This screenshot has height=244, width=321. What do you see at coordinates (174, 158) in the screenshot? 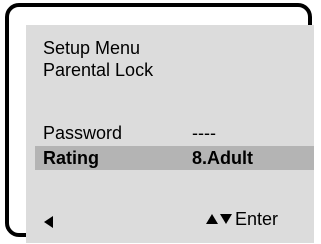
I see `rating-row: Rating 8.Adult` at bounding box center [174, 158].